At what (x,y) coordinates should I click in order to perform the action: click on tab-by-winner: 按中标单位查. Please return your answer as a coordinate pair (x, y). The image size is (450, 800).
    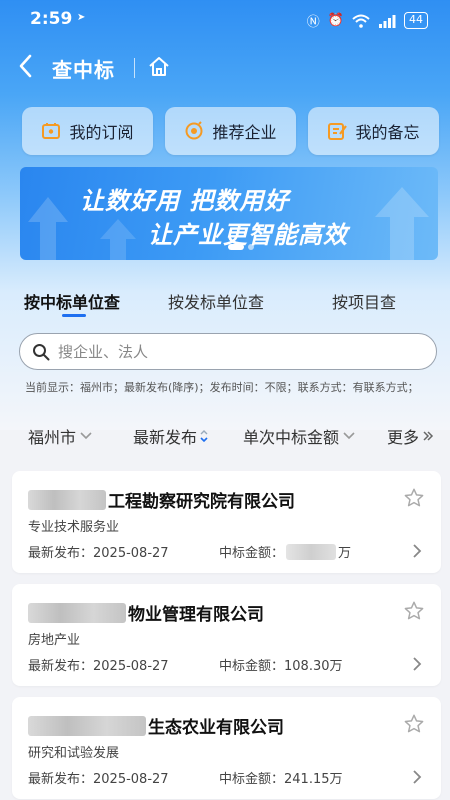
    Looking at the image, I should click on (72, 301).